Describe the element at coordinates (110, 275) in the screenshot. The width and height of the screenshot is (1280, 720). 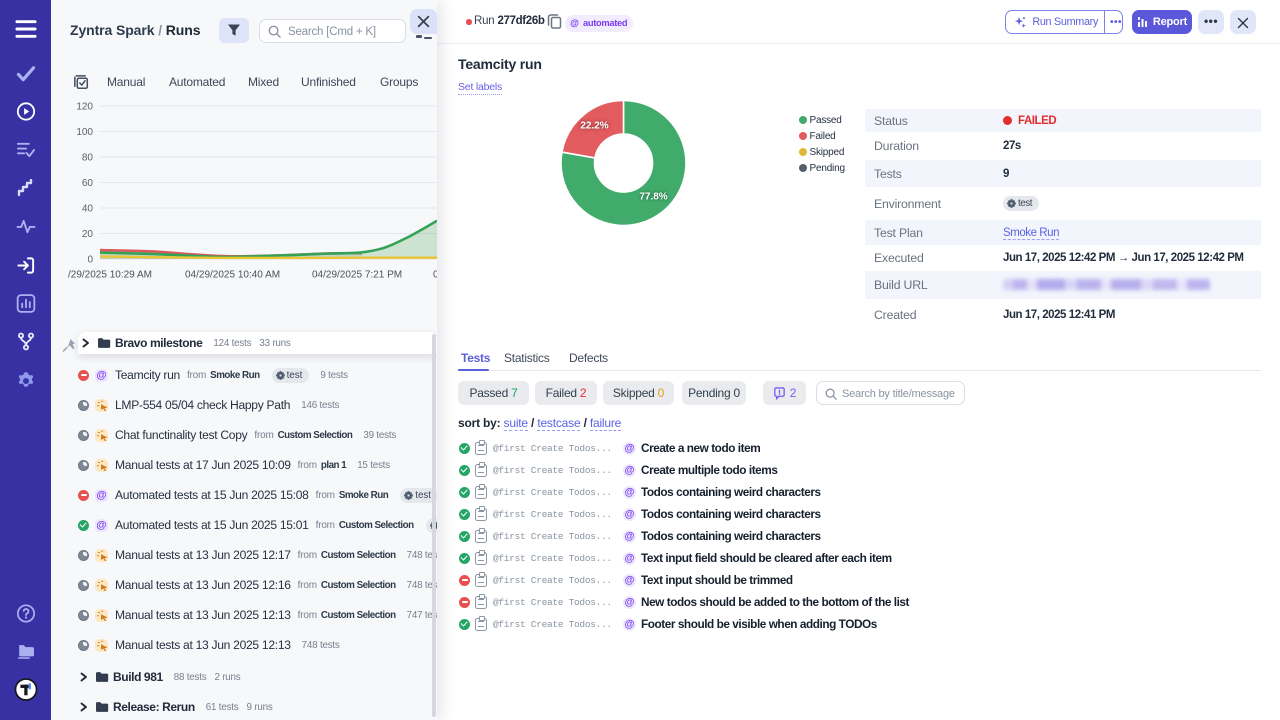
I see `svg-text: /29/2025 10:29 AM` at that location.